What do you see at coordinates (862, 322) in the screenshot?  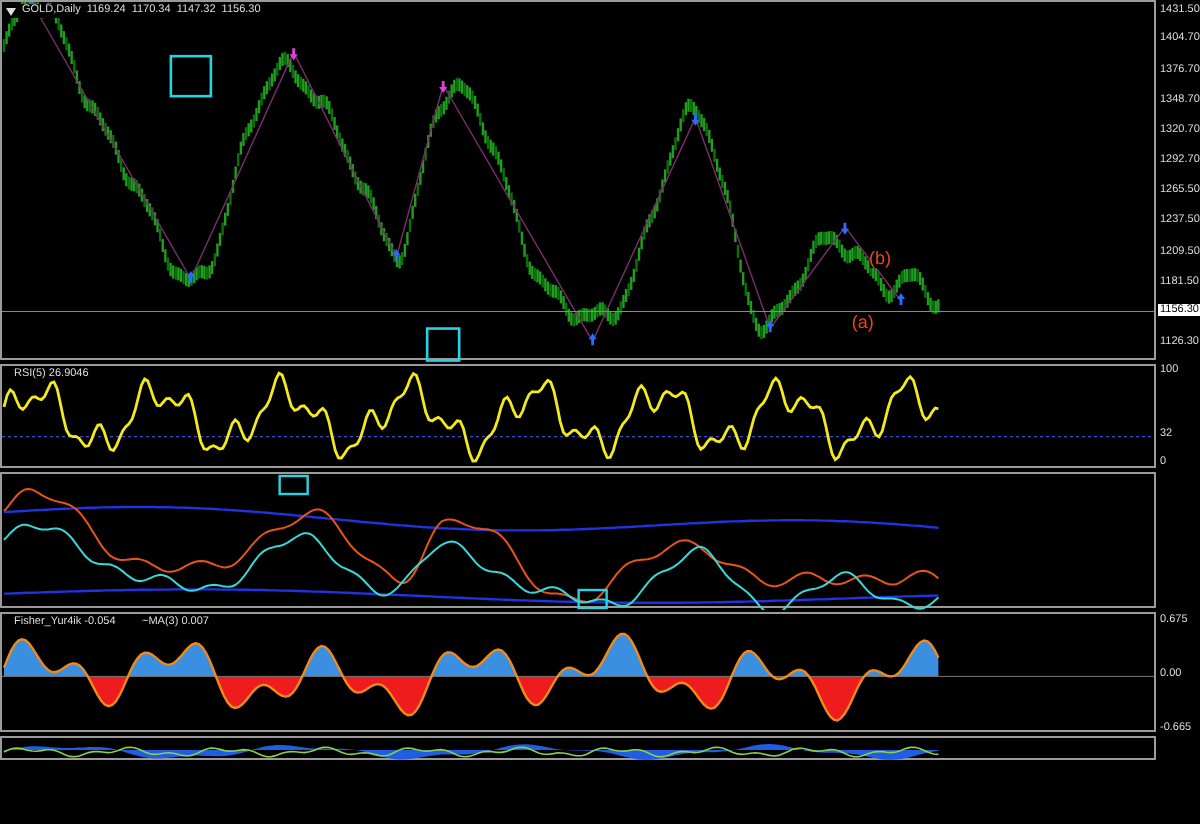 I see `wave-label: (a)` at bounding box center [862, 322].